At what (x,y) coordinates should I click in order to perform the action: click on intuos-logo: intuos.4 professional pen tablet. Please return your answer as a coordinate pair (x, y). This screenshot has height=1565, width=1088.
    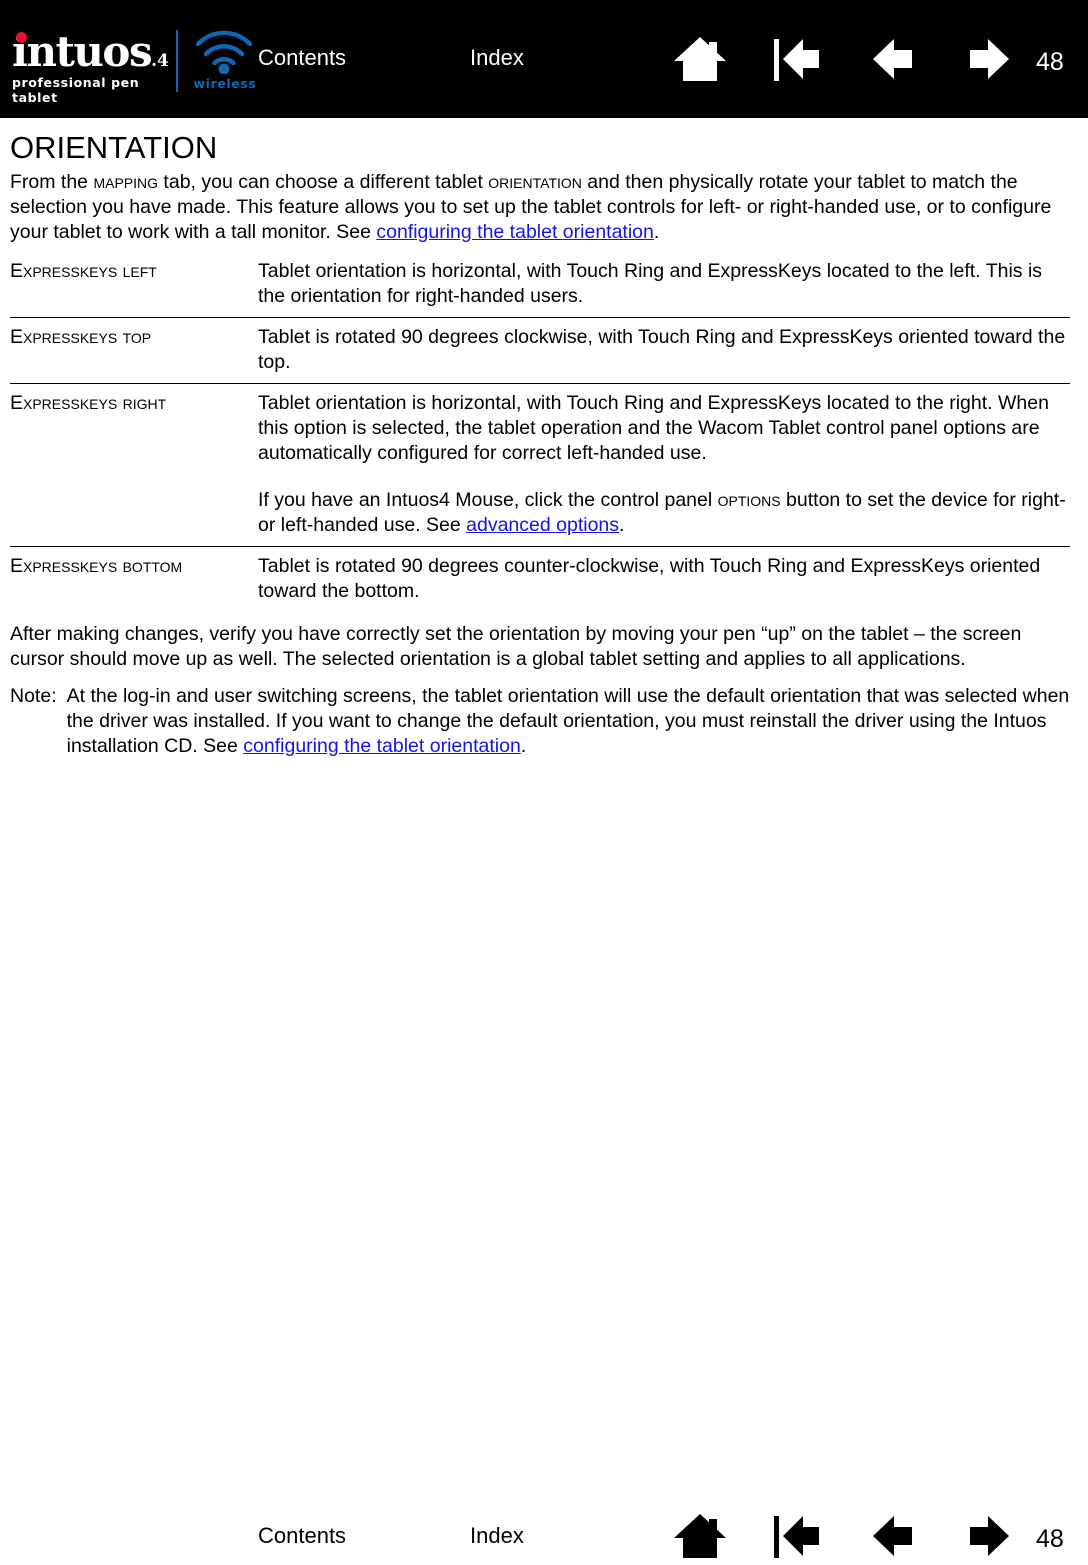
    Looking at the image, I should click on (92, 68).